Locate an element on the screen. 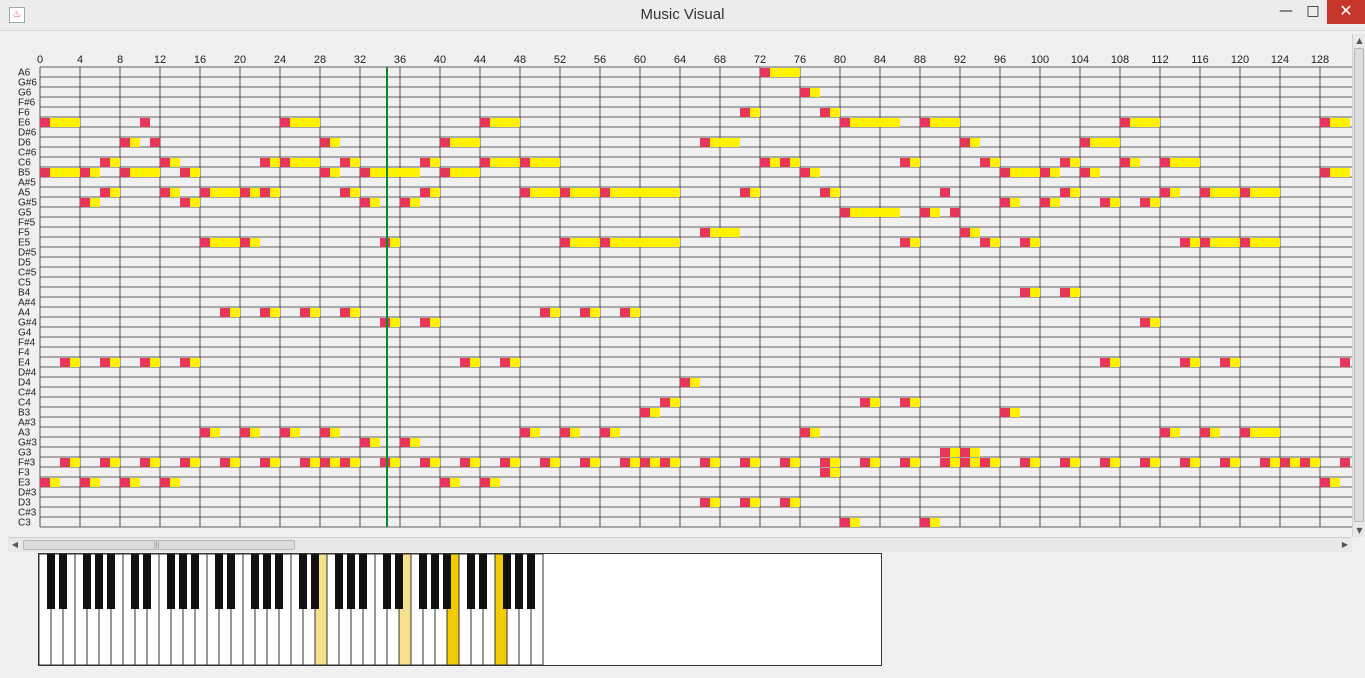  vertical-scrollbar: ▲ ▼ is located at coordinates (1358, 285).